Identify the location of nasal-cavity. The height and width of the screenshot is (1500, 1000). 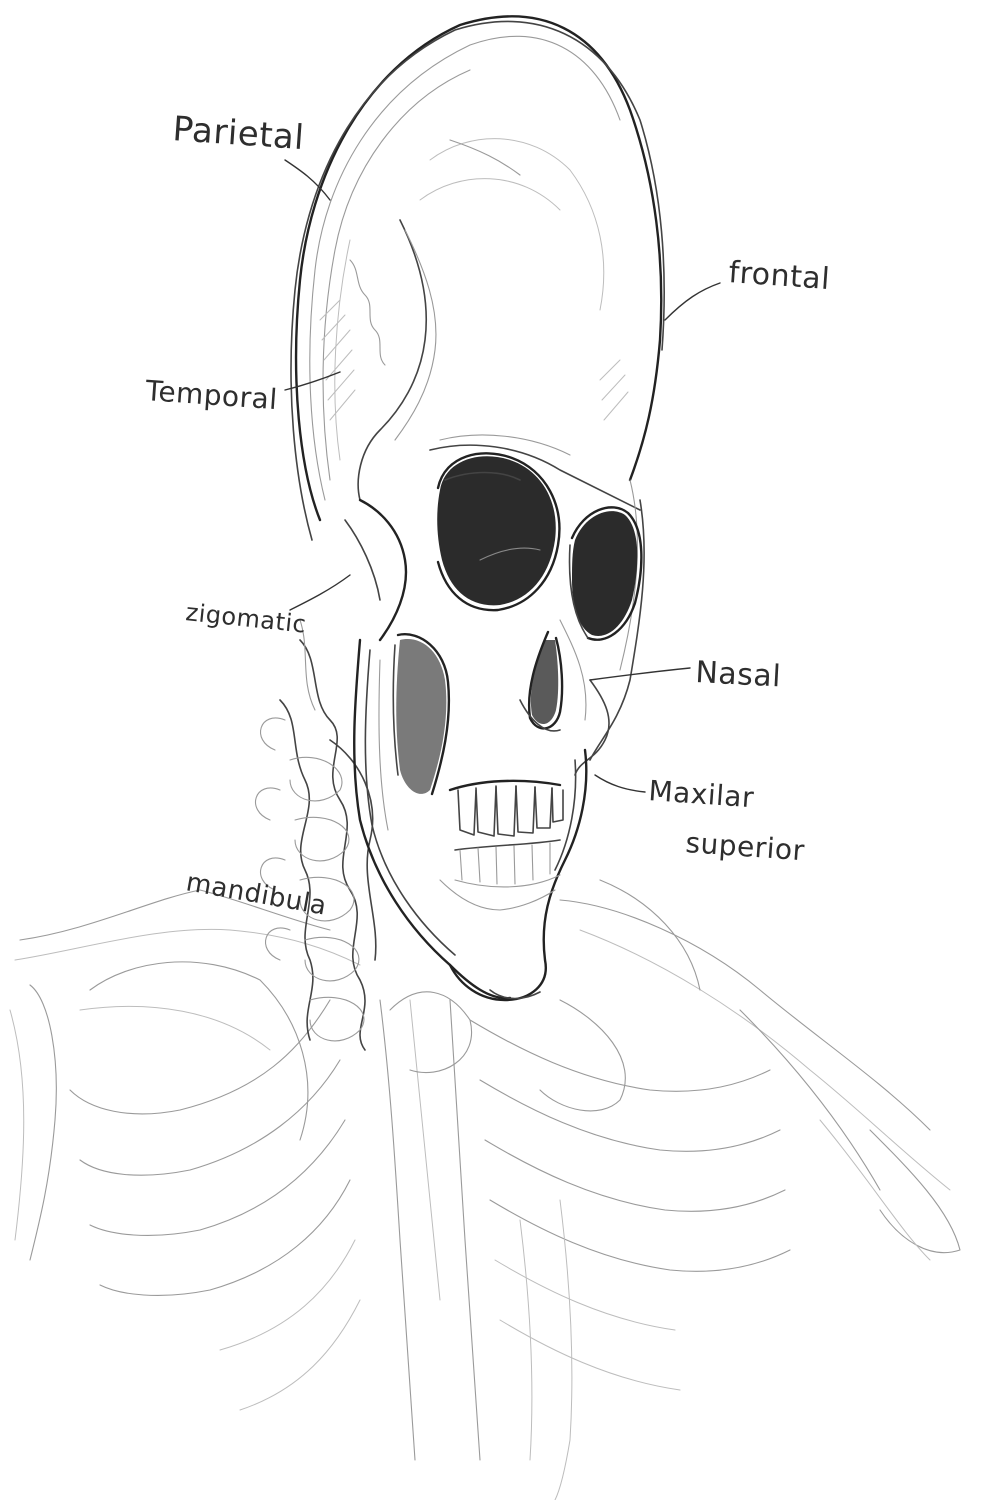
(553, 675).